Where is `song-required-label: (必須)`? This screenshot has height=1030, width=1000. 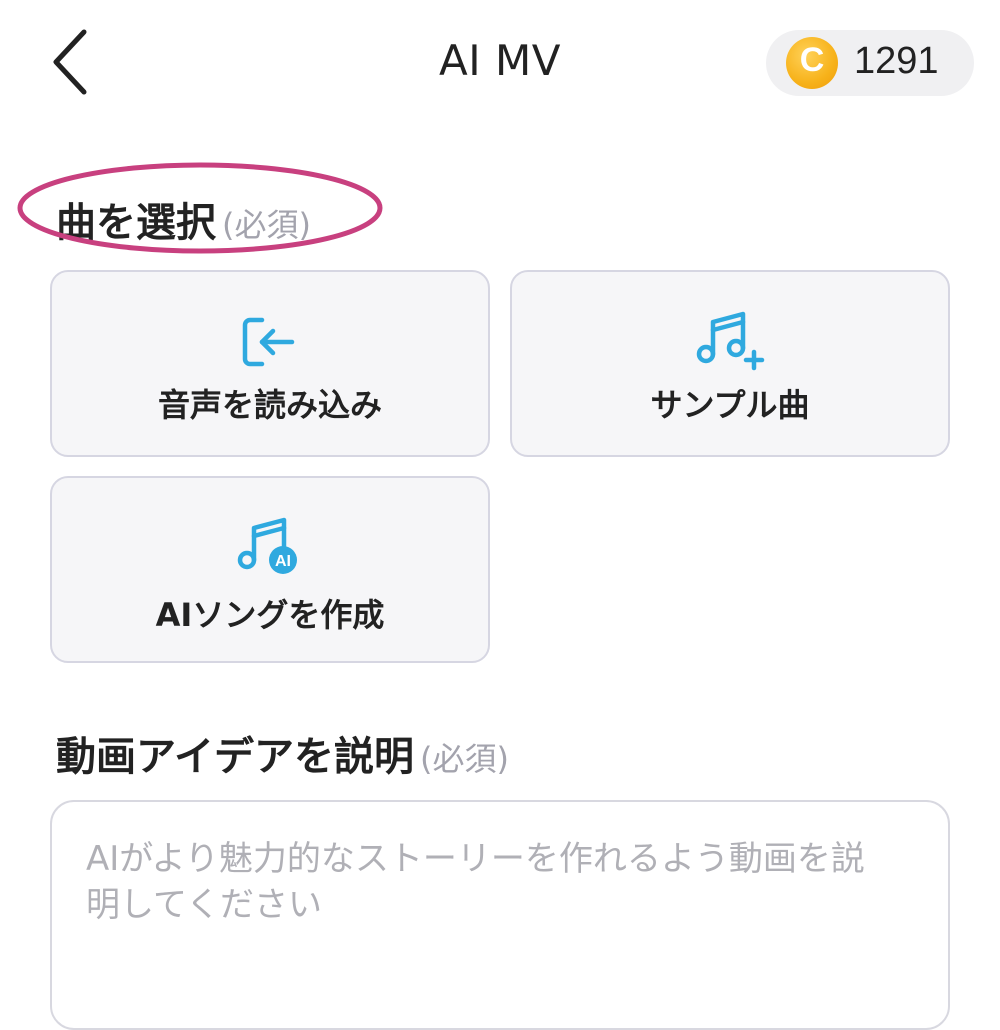
song-required-label: (必須) is located at coordinates (266, 225).